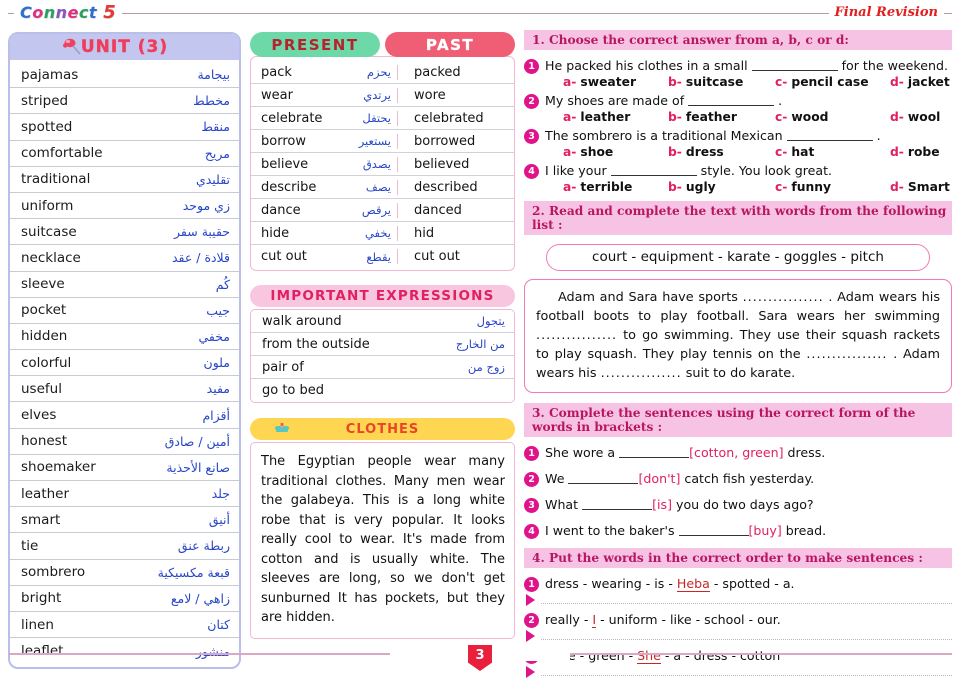  What do you see at coordinates (47, 126) in the screenshot?
I see `vocabulary-word-en: spotted` at bounding box center [47, 126].